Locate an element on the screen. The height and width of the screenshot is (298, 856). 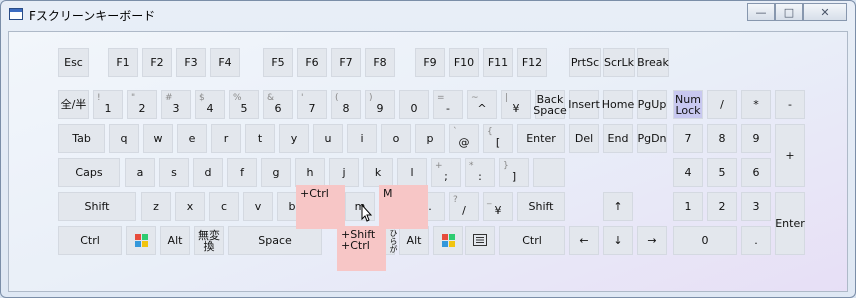
key-numpad-enter: Enter is located at coordinates (790, 223).